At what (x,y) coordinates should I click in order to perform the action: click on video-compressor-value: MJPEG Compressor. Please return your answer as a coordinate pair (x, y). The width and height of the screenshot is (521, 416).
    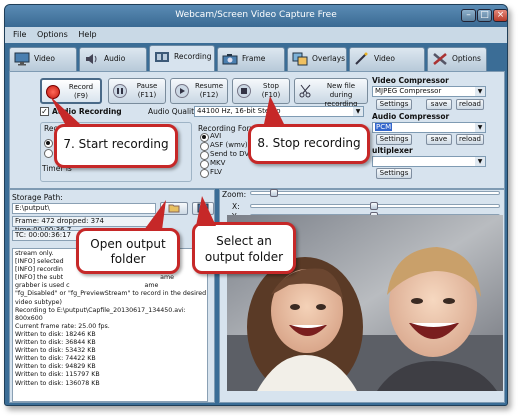
    Looking at the image, I should click on (408, 91).